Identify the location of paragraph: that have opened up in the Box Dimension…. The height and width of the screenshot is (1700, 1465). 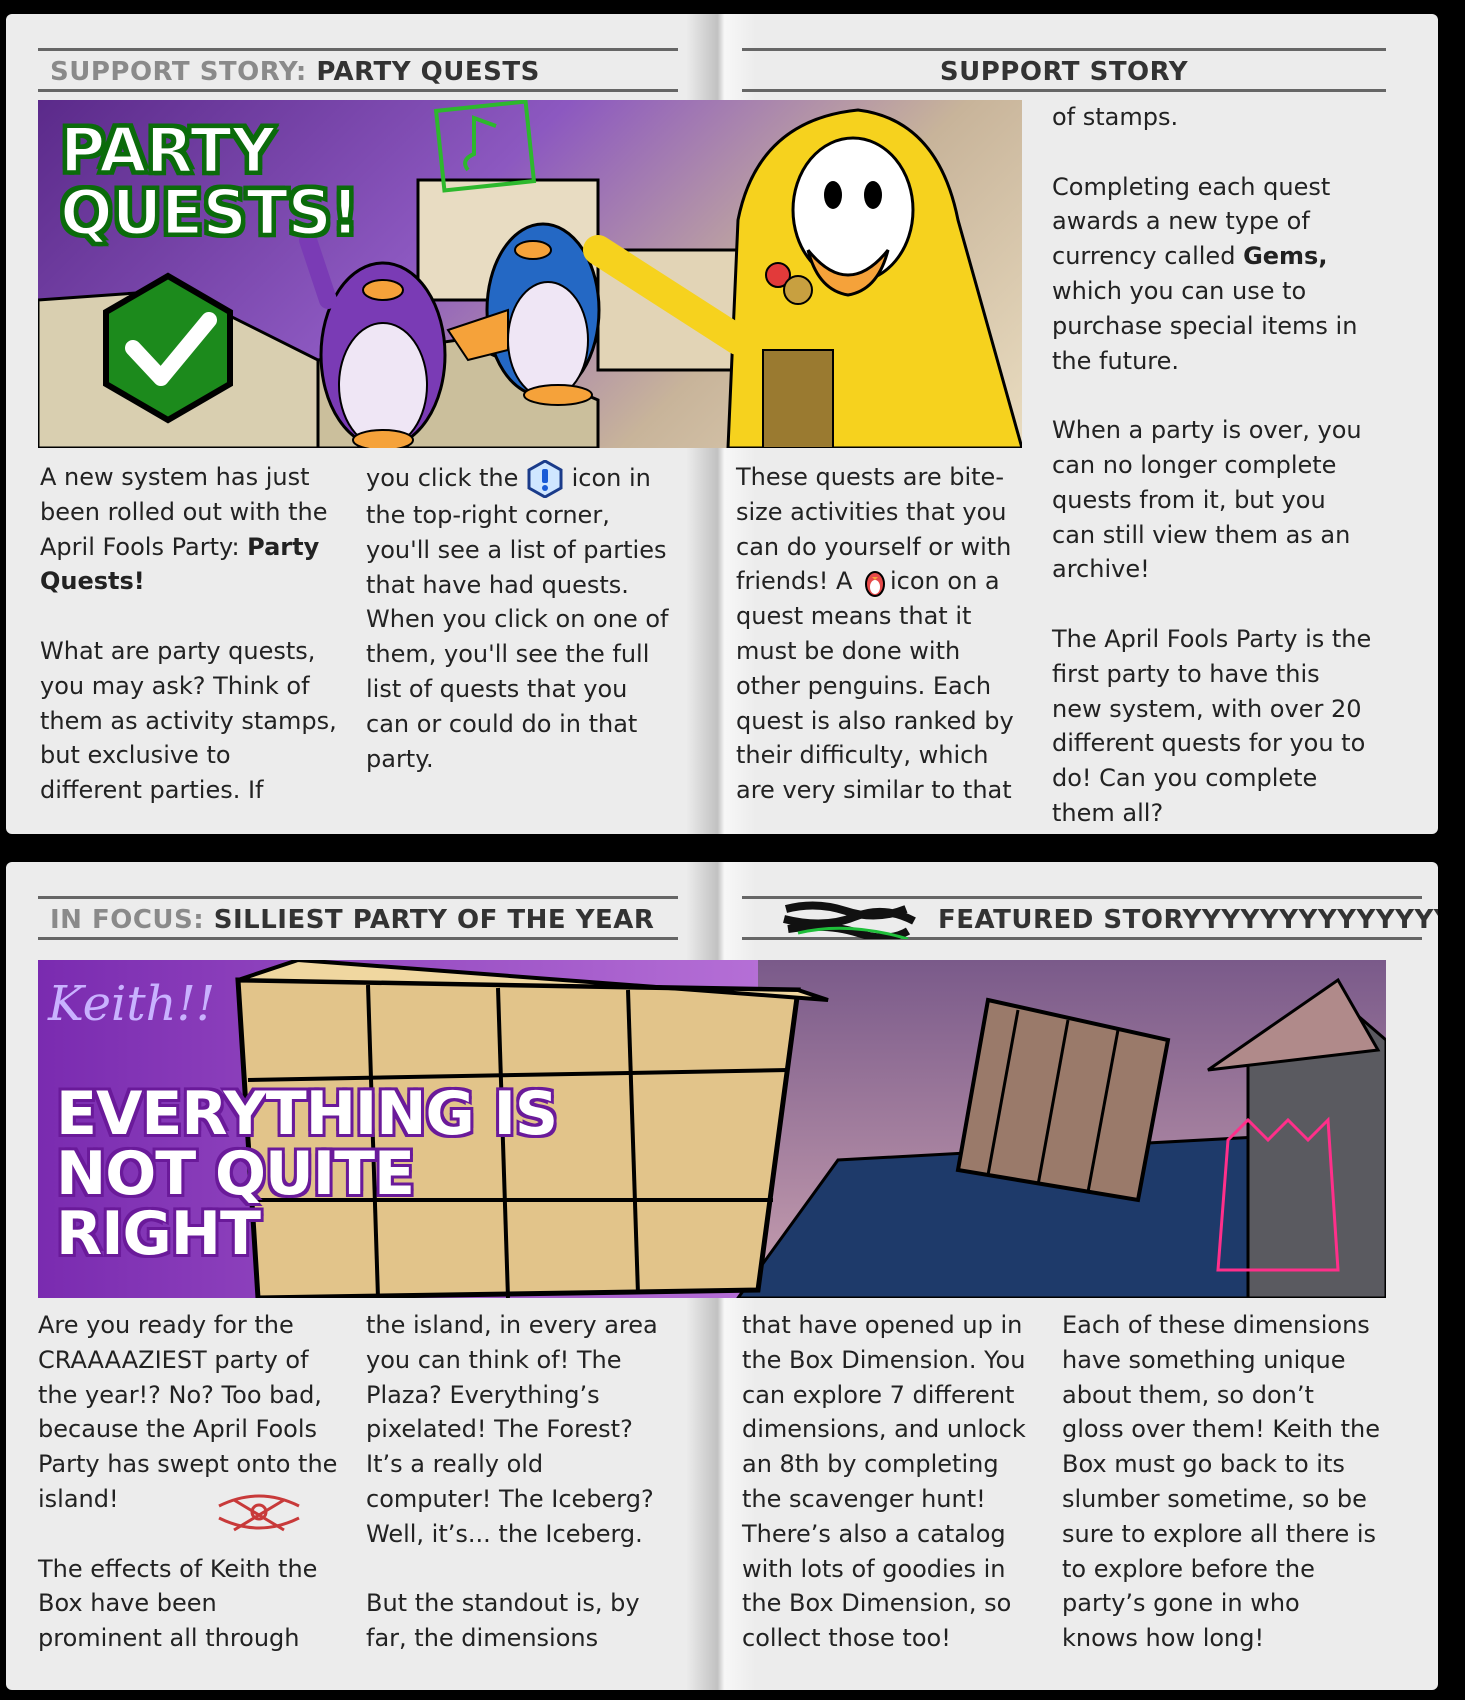
(884, 1482).